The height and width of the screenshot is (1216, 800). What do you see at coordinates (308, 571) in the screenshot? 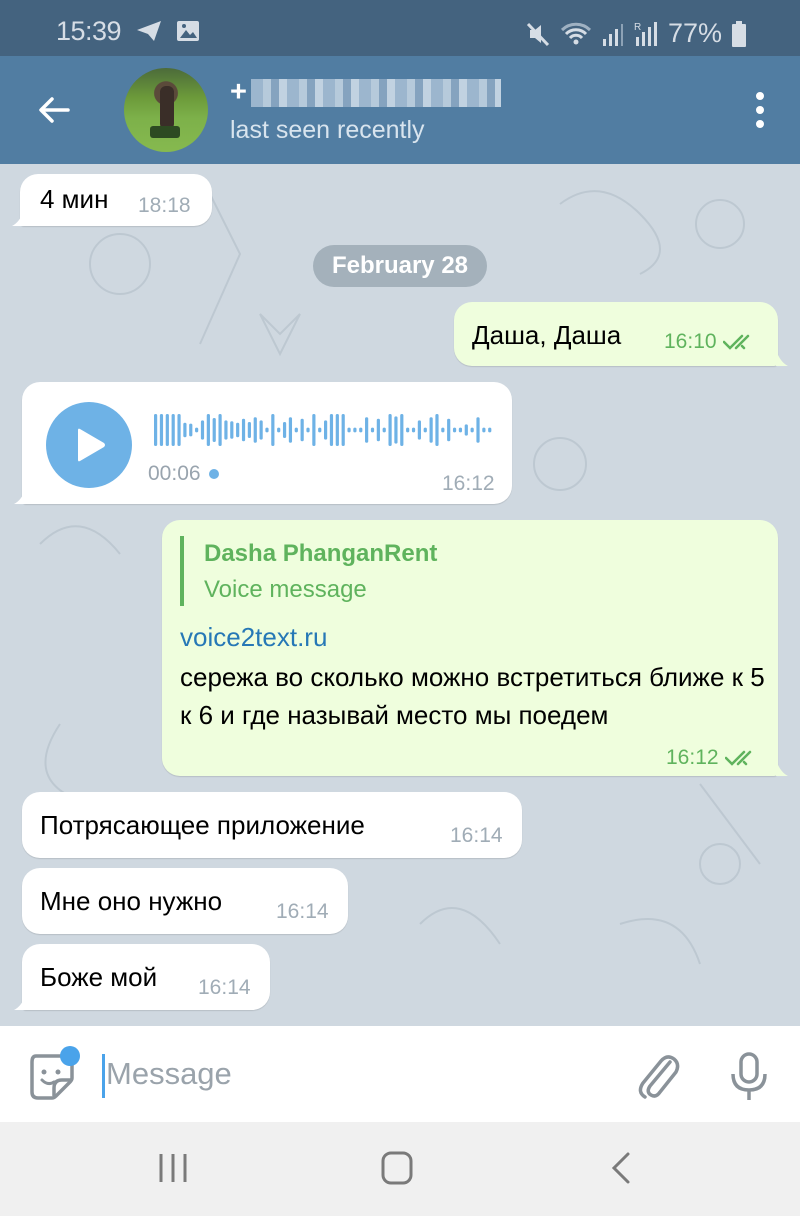
I see `reply-quote: Dasha PhanganRent Voice message` at bounding box center [308, 571].